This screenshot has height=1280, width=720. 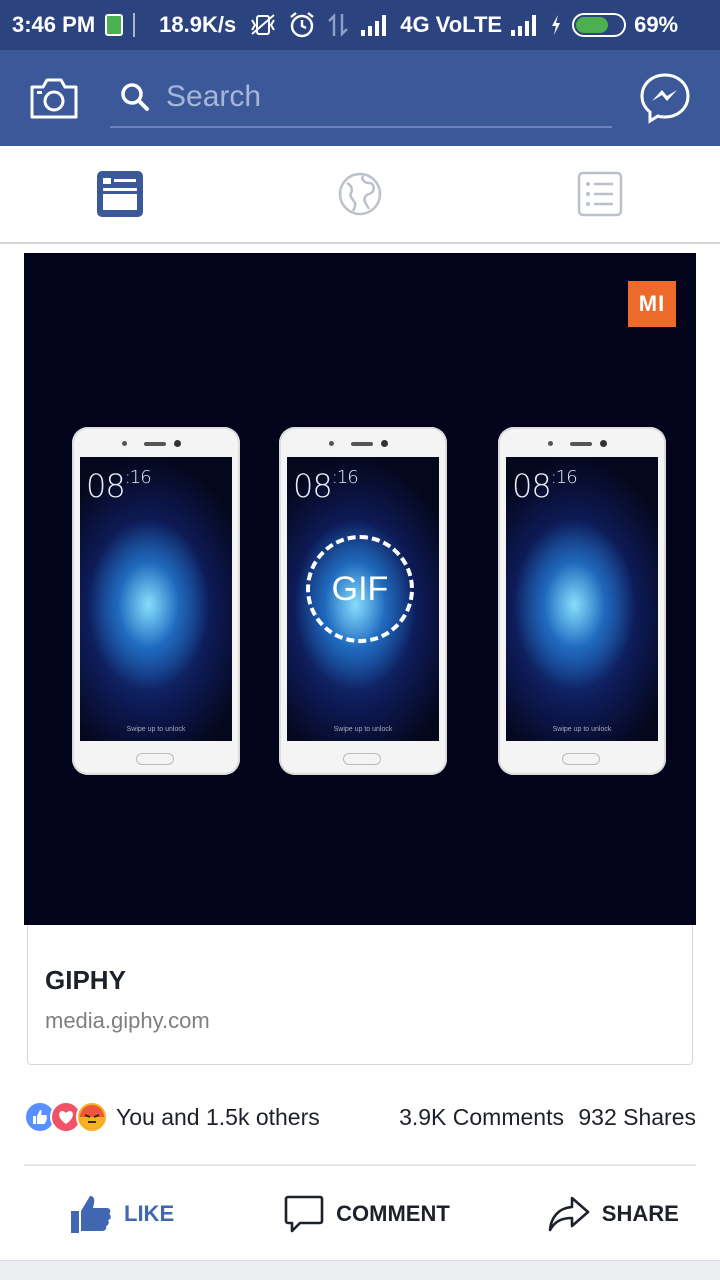 What do you see at coordinates (304, 1214) in the screenshot?
I see `comment-bubble-icon` at bounding box center [304, 1214].